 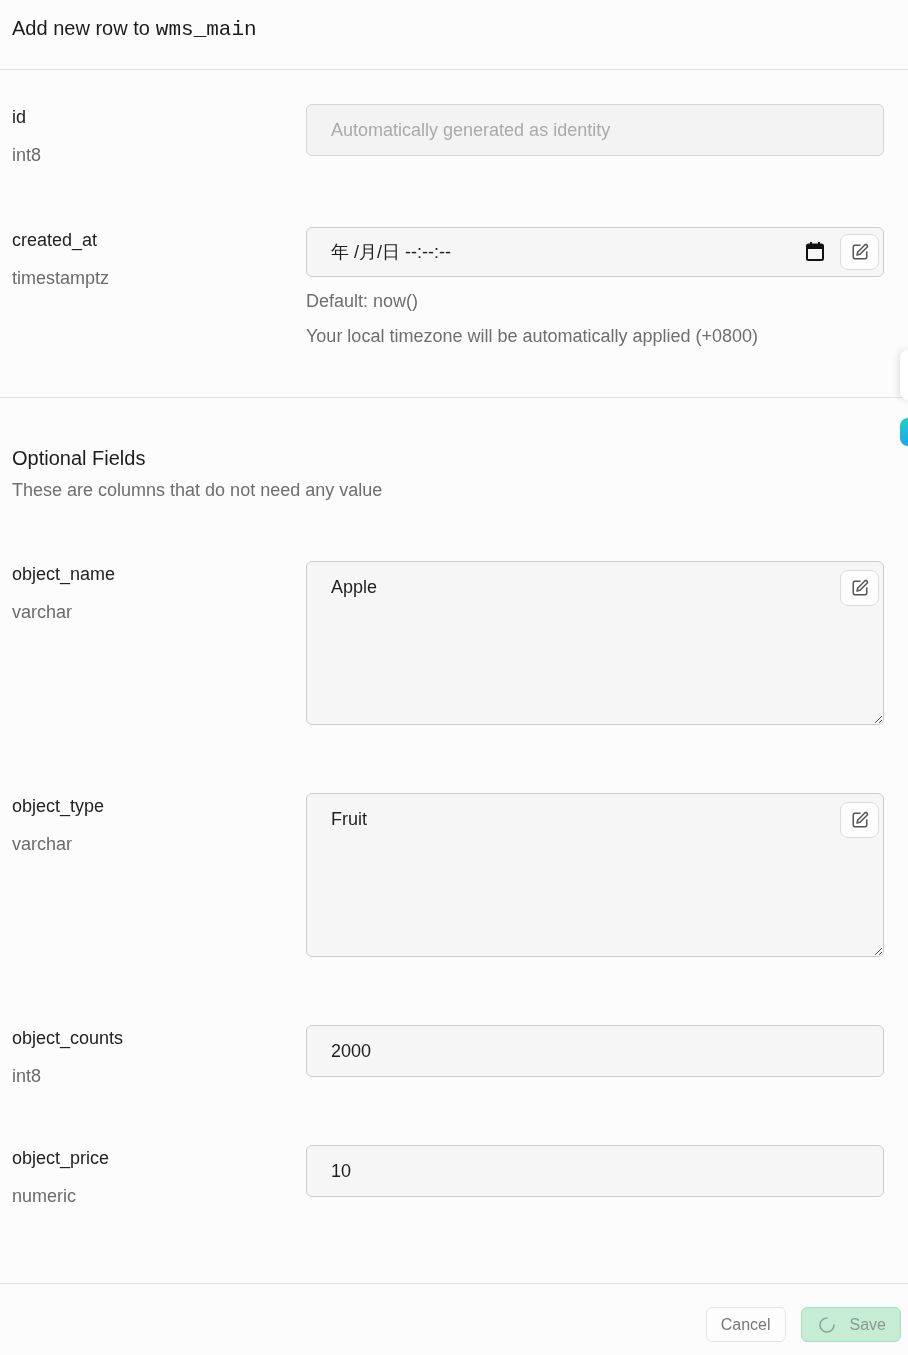 What do you see at coordinates (826, 1324) in the screenshot?
I see `spinner-icon` at bounding box center [826, 1324].